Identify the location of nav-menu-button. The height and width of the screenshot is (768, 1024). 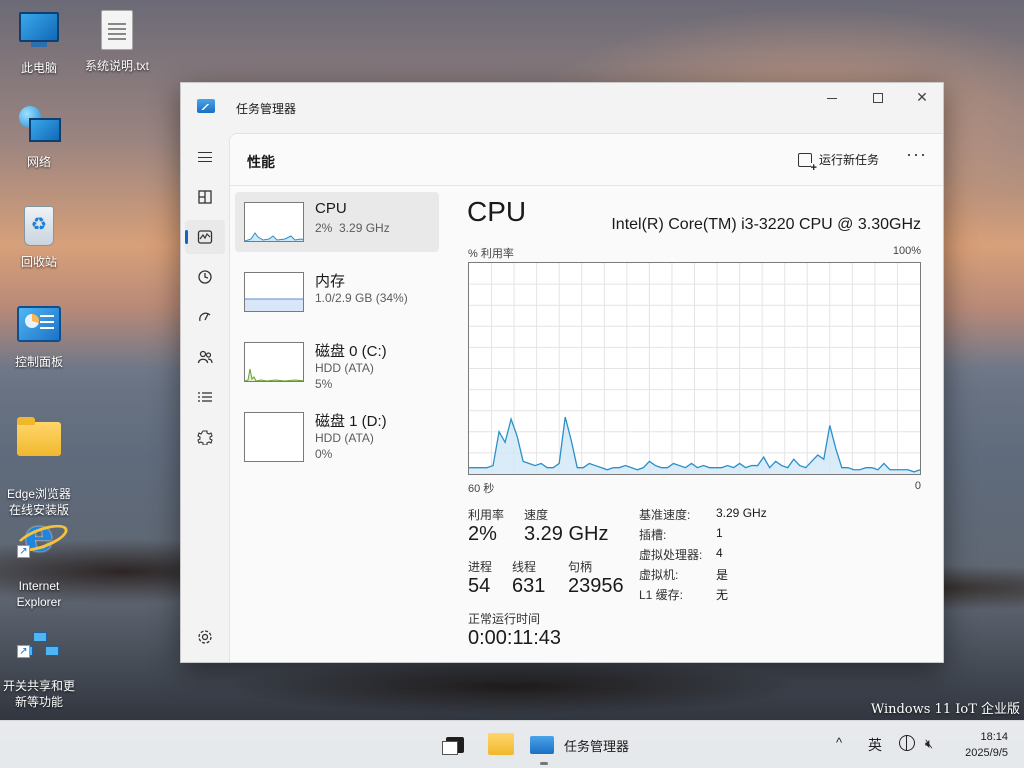
(205, 157).